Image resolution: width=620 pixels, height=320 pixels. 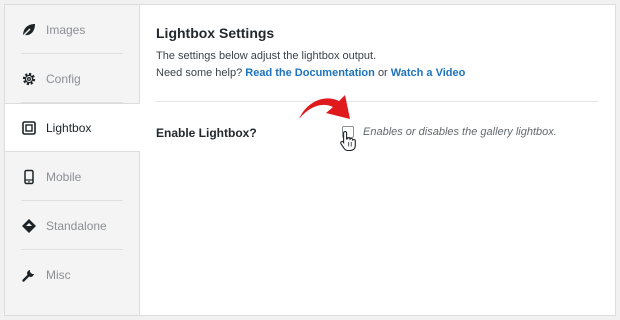 I want to click on sidebar-item-label: Misc, so click(x=58, y=274).